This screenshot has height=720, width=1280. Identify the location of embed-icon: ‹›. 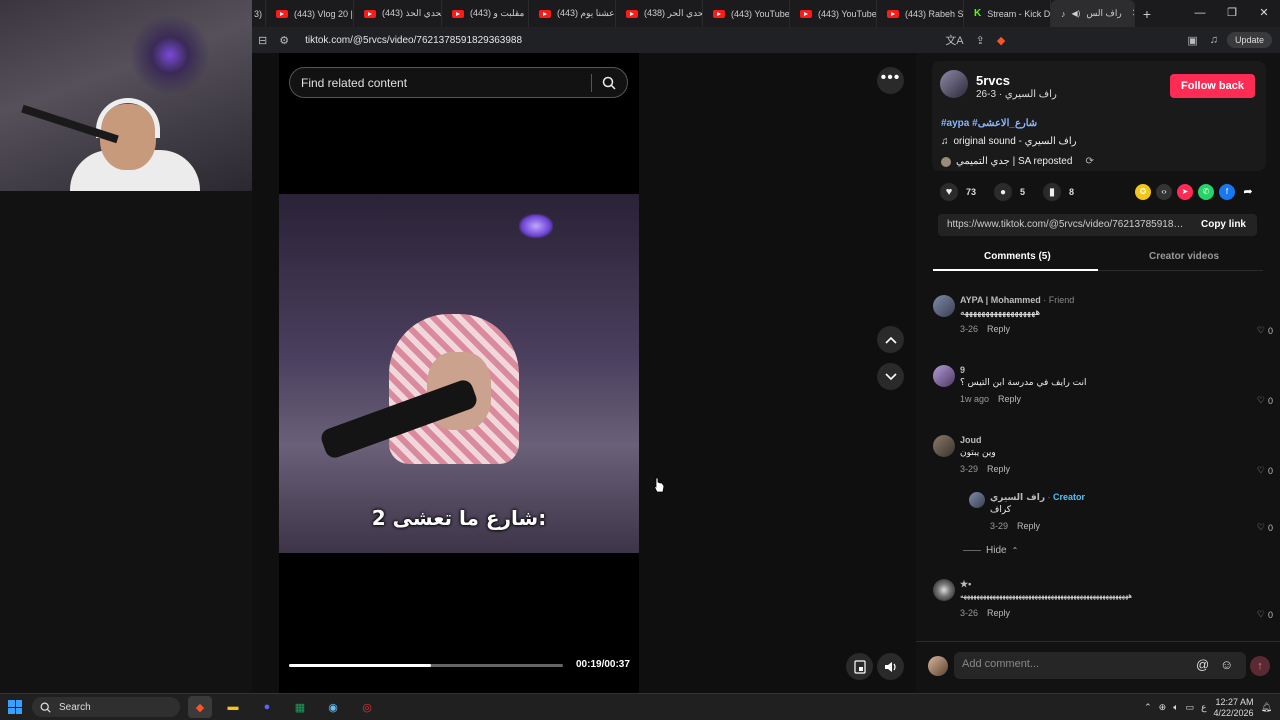
(1164, 192).